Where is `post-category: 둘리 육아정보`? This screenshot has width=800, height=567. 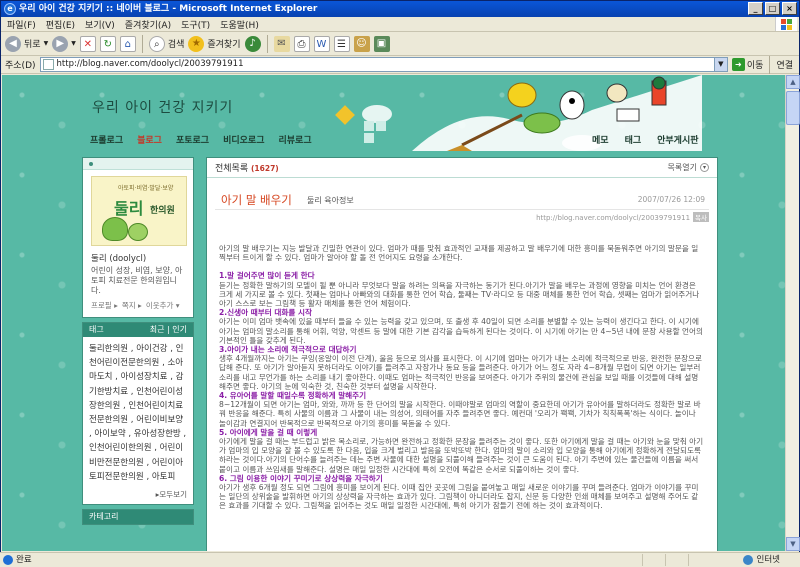 post-category: 둘리 육아정보 is located at coordinates (330, 200).